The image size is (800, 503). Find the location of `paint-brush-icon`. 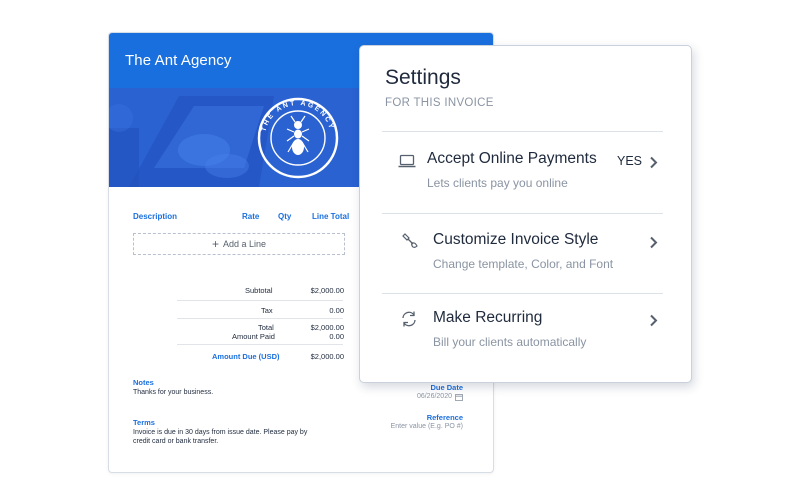

paint-brush-icon is located at coordinates (410, 240).